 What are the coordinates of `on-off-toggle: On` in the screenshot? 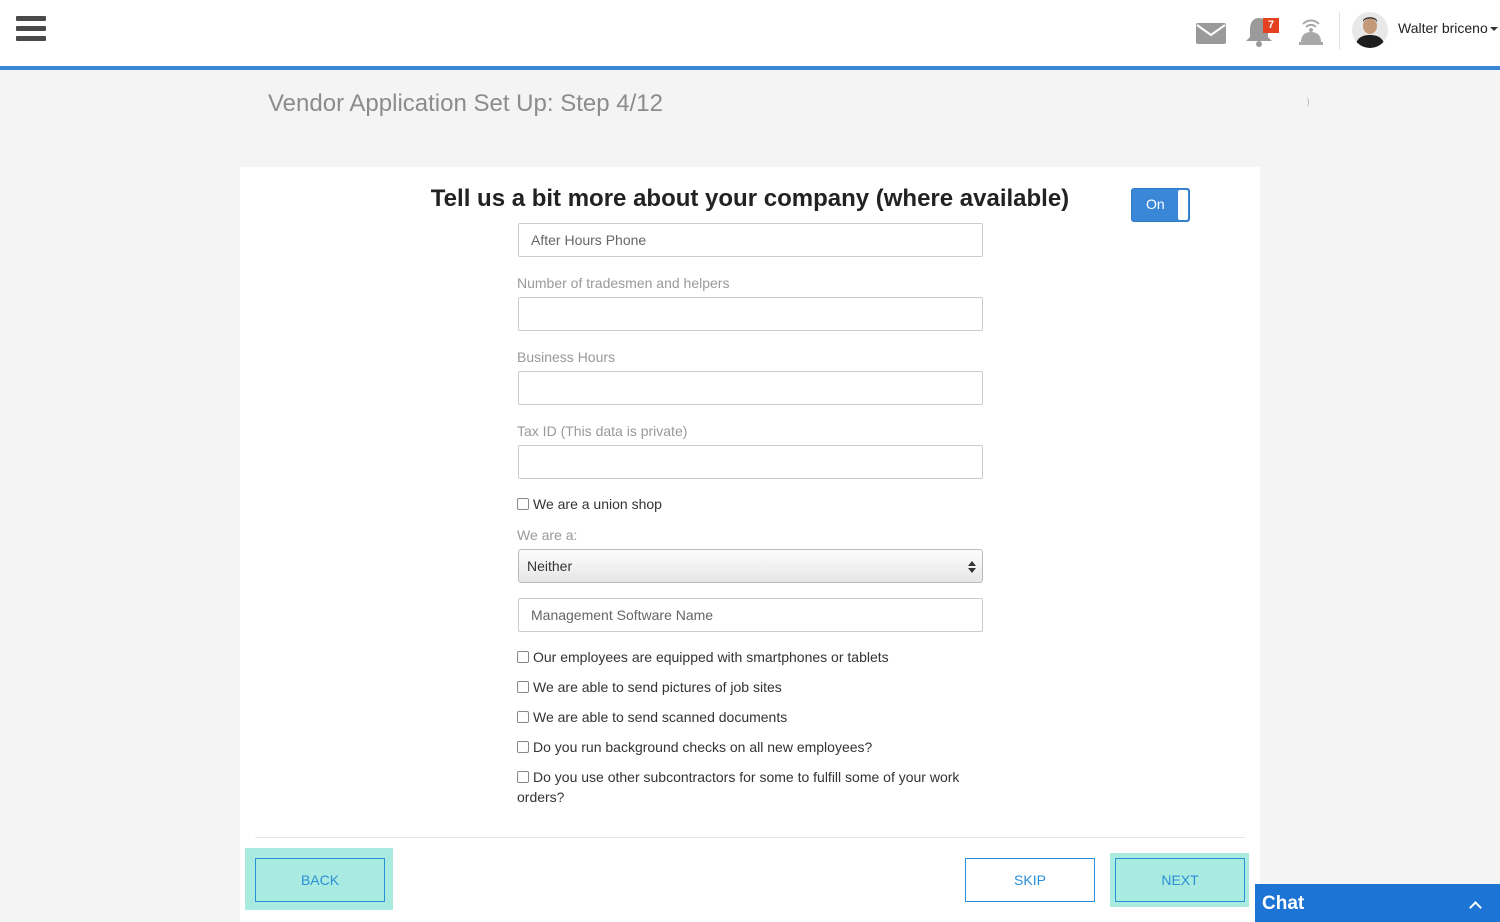 It's located at (1160, 205).